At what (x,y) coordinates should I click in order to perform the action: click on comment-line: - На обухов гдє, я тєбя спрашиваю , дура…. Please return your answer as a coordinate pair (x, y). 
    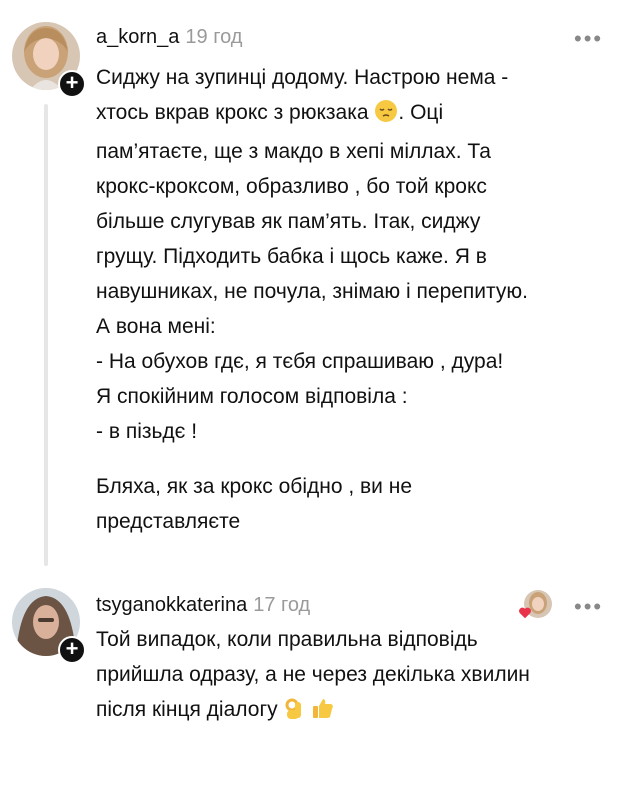
    Looking at the image, I should click on (300, 361).